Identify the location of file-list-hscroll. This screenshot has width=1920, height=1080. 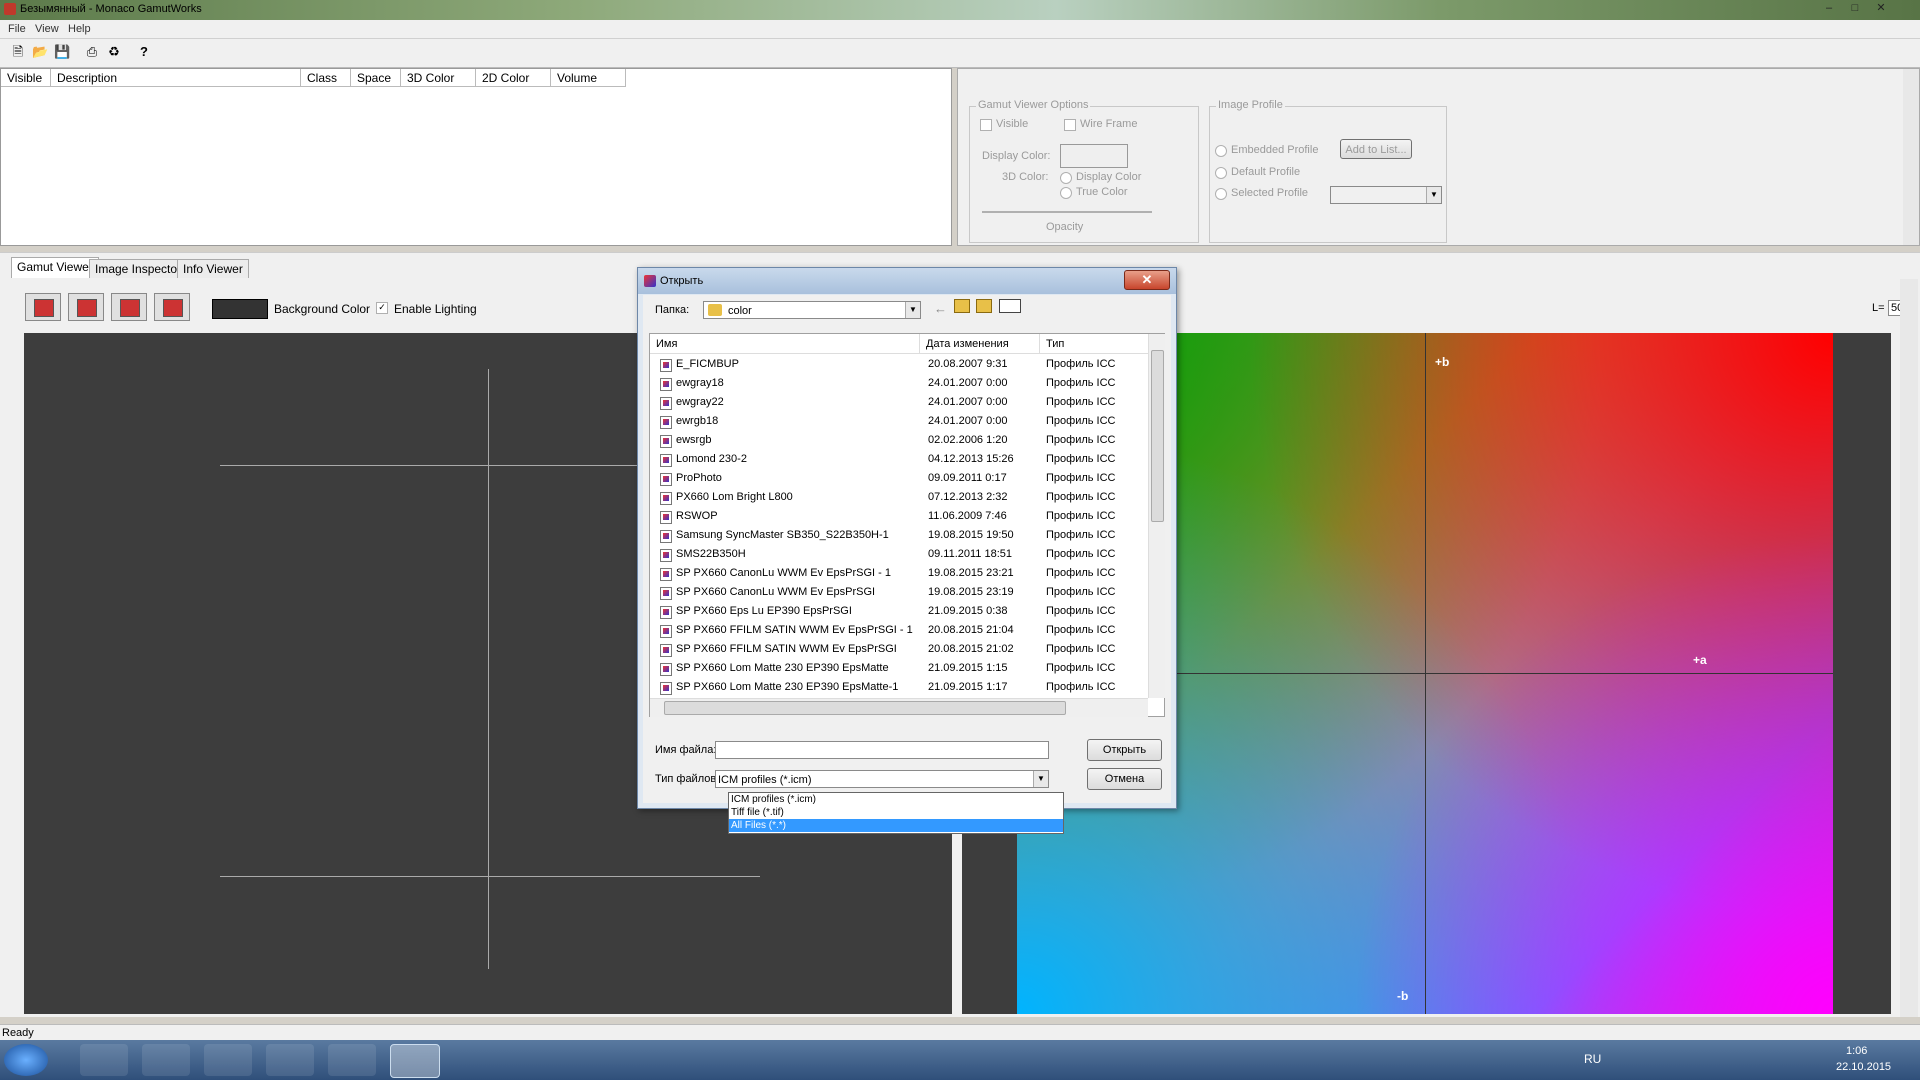
(899, 707).